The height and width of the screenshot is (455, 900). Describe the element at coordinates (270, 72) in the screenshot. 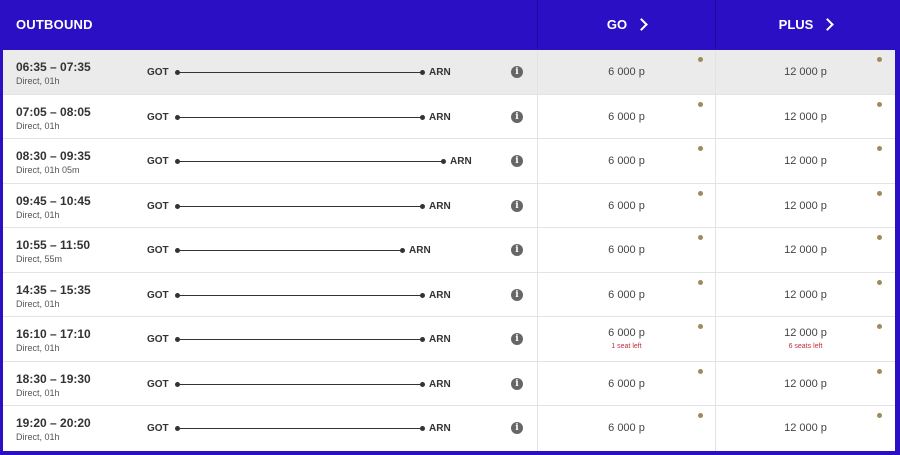

I see `flight-info: 06:35 – 07:35 Direct, 01h GOT ARN i` at that location.